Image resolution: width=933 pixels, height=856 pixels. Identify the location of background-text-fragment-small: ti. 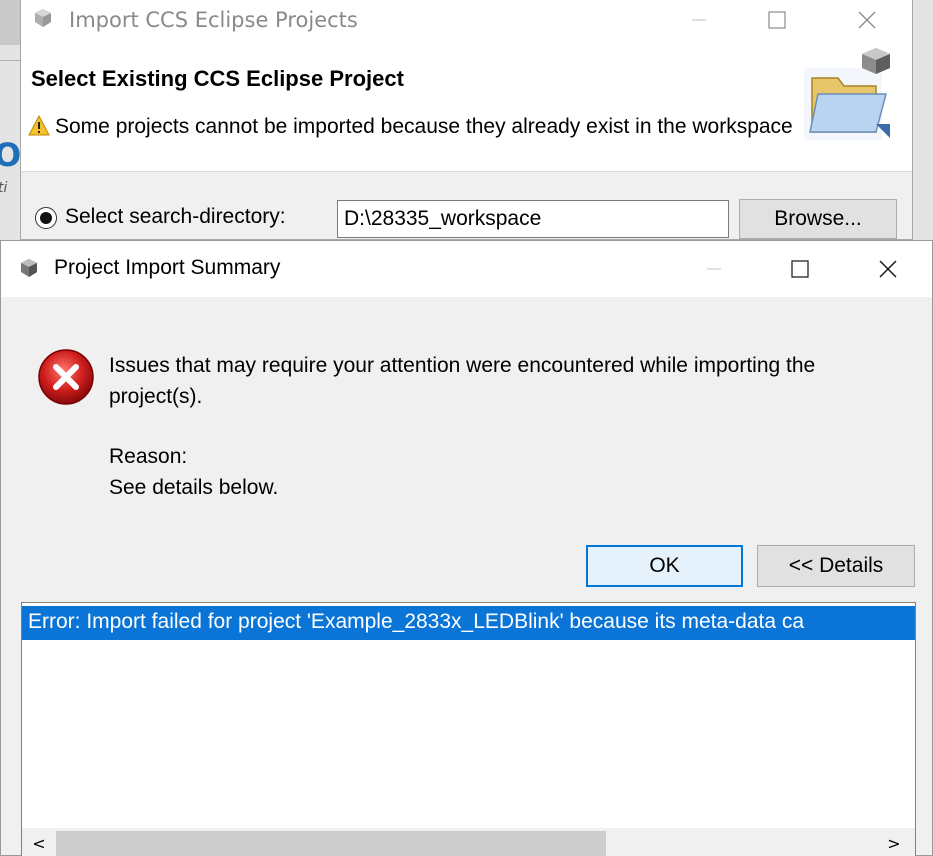
(4, 188).